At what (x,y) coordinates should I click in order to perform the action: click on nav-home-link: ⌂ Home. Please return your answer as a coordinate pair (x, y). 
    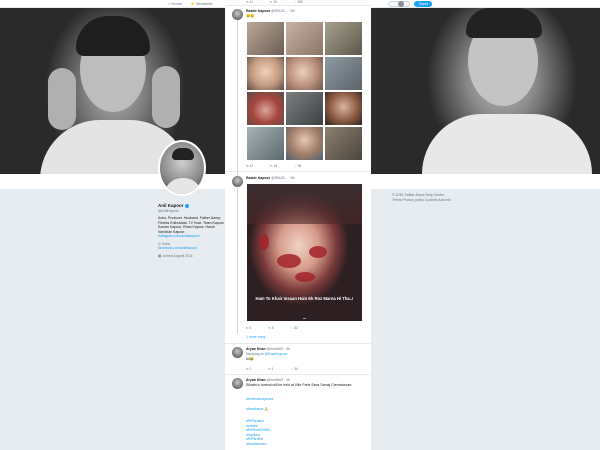
    Looking at the image, I should click on (175, 4).